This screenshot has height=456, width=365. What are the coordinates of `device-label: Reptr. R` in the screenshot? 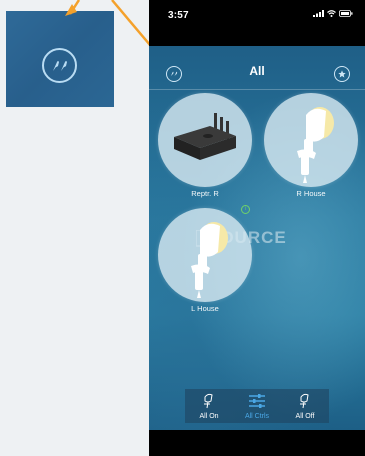 It's located at (205, 193).